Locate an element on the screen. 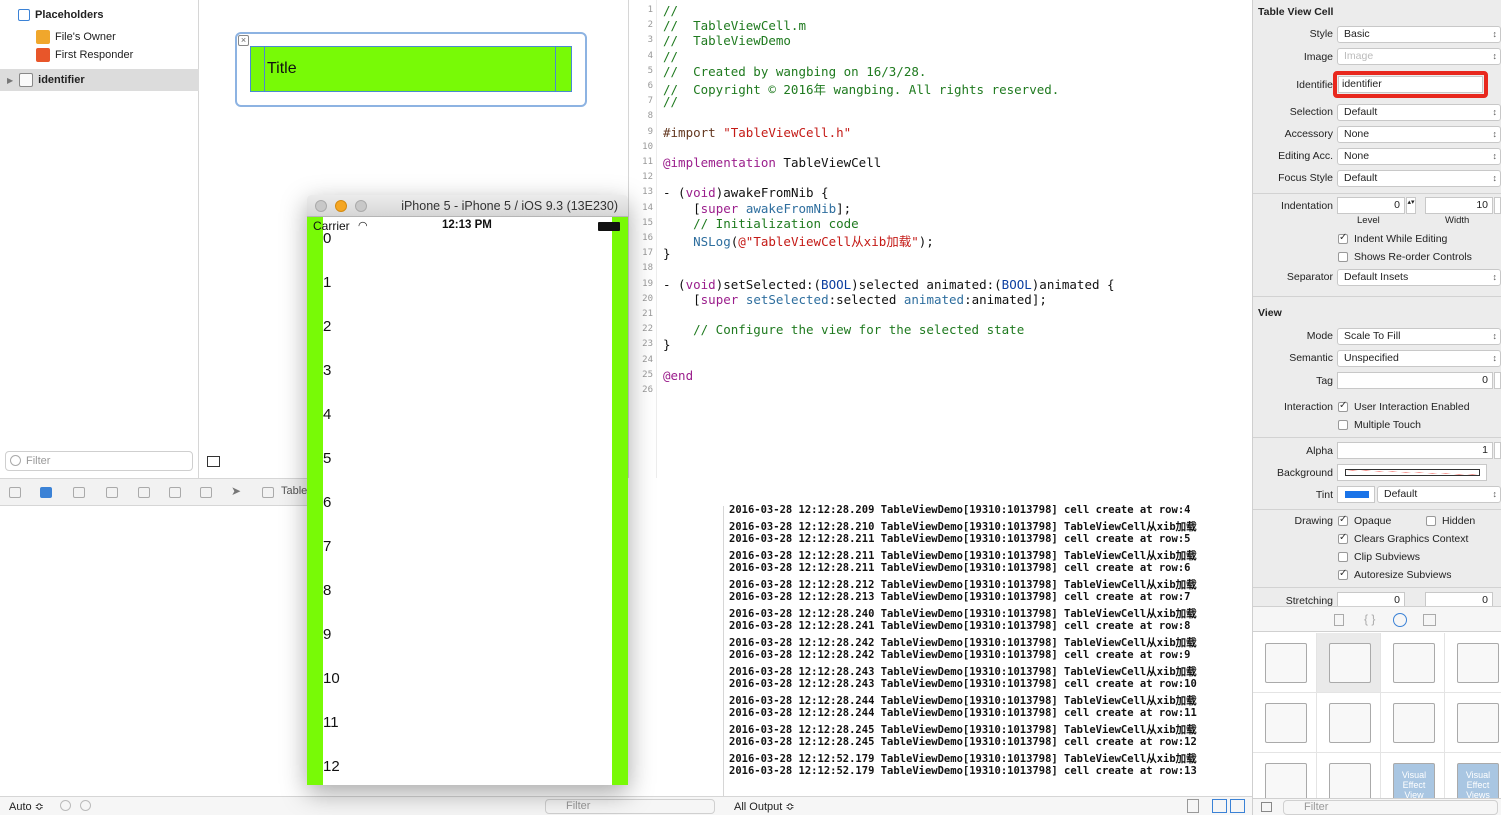 Image resolution: width=1501 pixels, height=815 pixels. separator-popup: Default Insets is located at coordinates (1419, 277).